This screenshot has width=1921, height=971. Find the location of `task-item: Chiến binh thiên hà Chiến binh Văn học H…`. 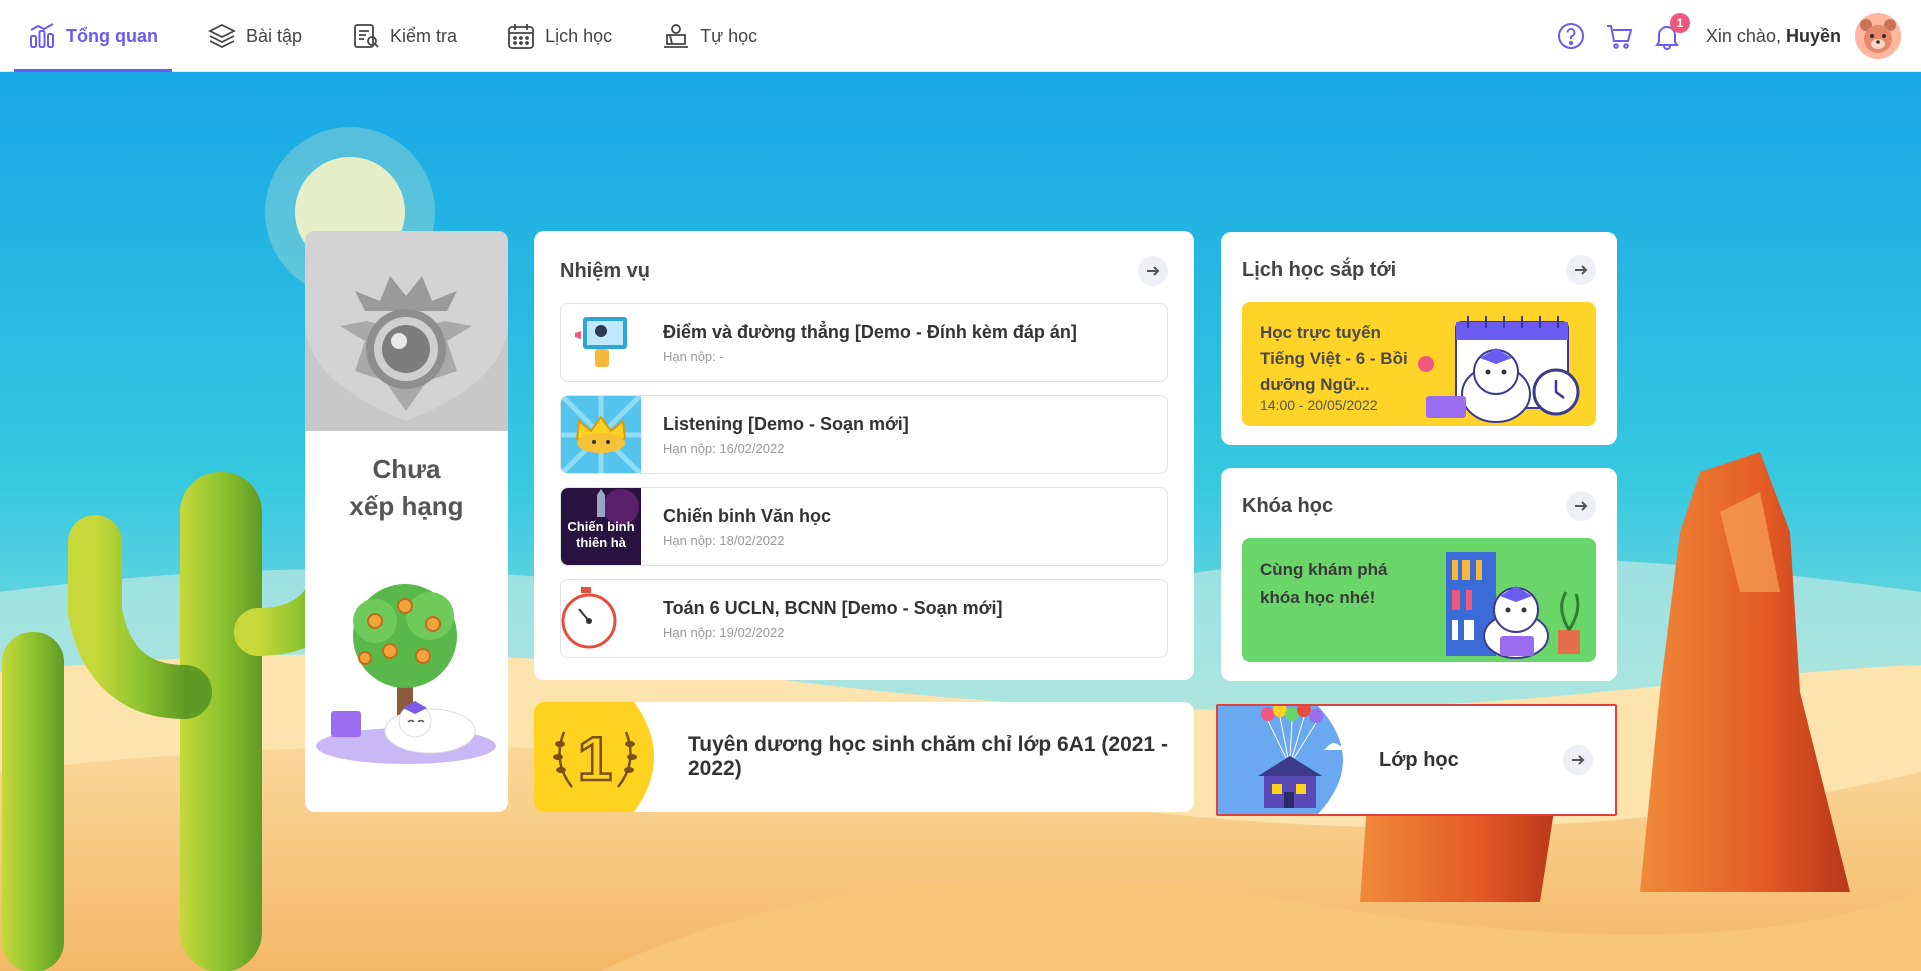

task-item: Chiến binh thiên hà Chiến binh Văn học H… is located at coordinates (864, 526).